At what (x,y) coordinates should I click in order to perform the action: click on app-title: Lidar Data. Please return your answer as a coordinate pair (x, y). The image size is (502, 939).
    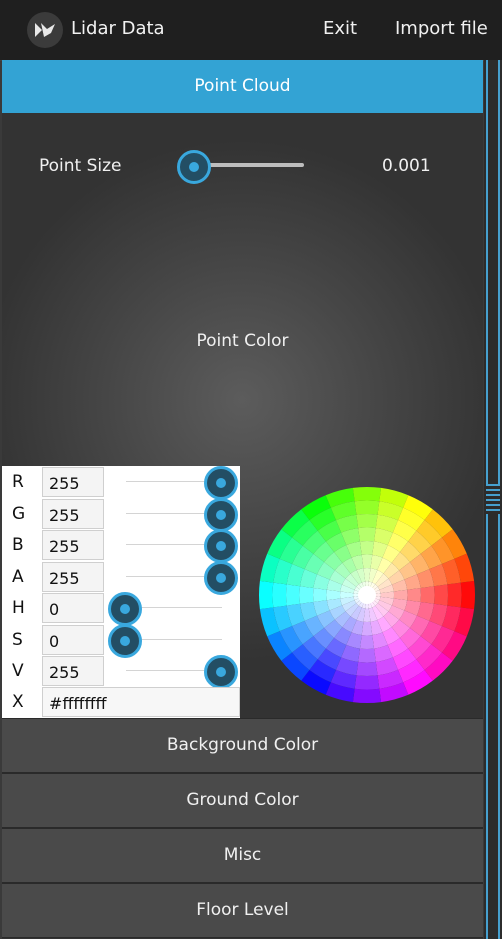
    Looking at the image, I should click on (118, 28).